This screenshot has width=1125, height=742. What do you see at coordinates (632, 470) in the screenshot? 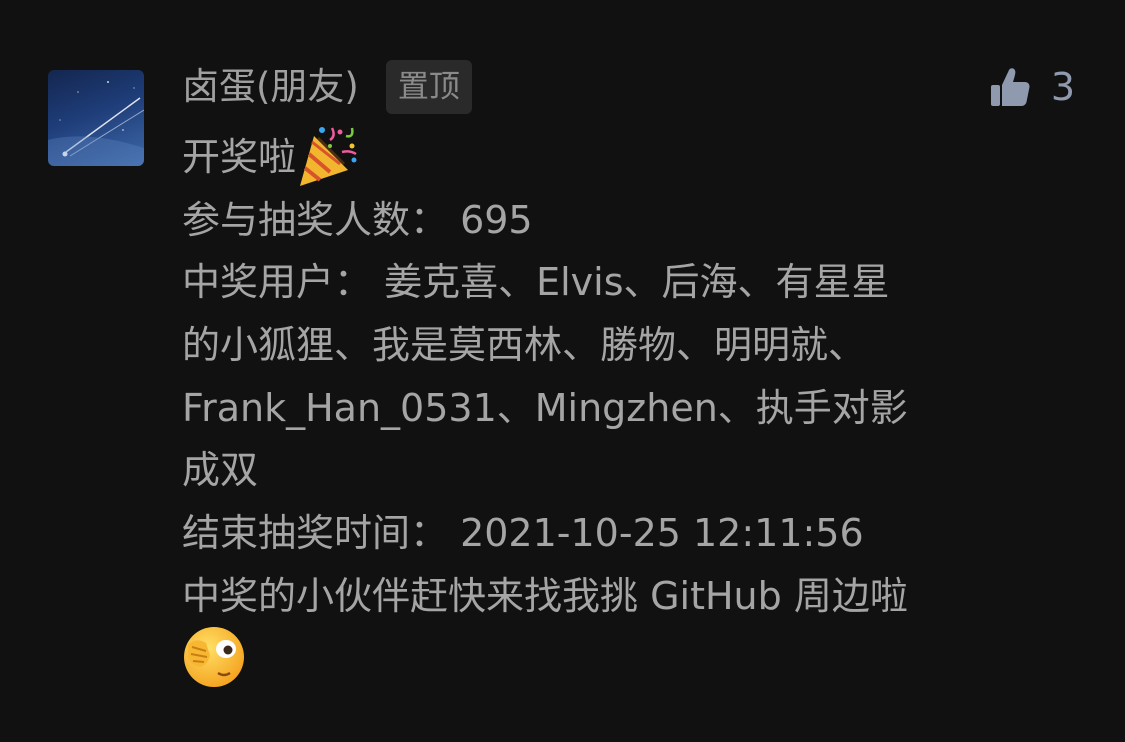
I see `comment-line: 成双` at bounding box center [632, 470].